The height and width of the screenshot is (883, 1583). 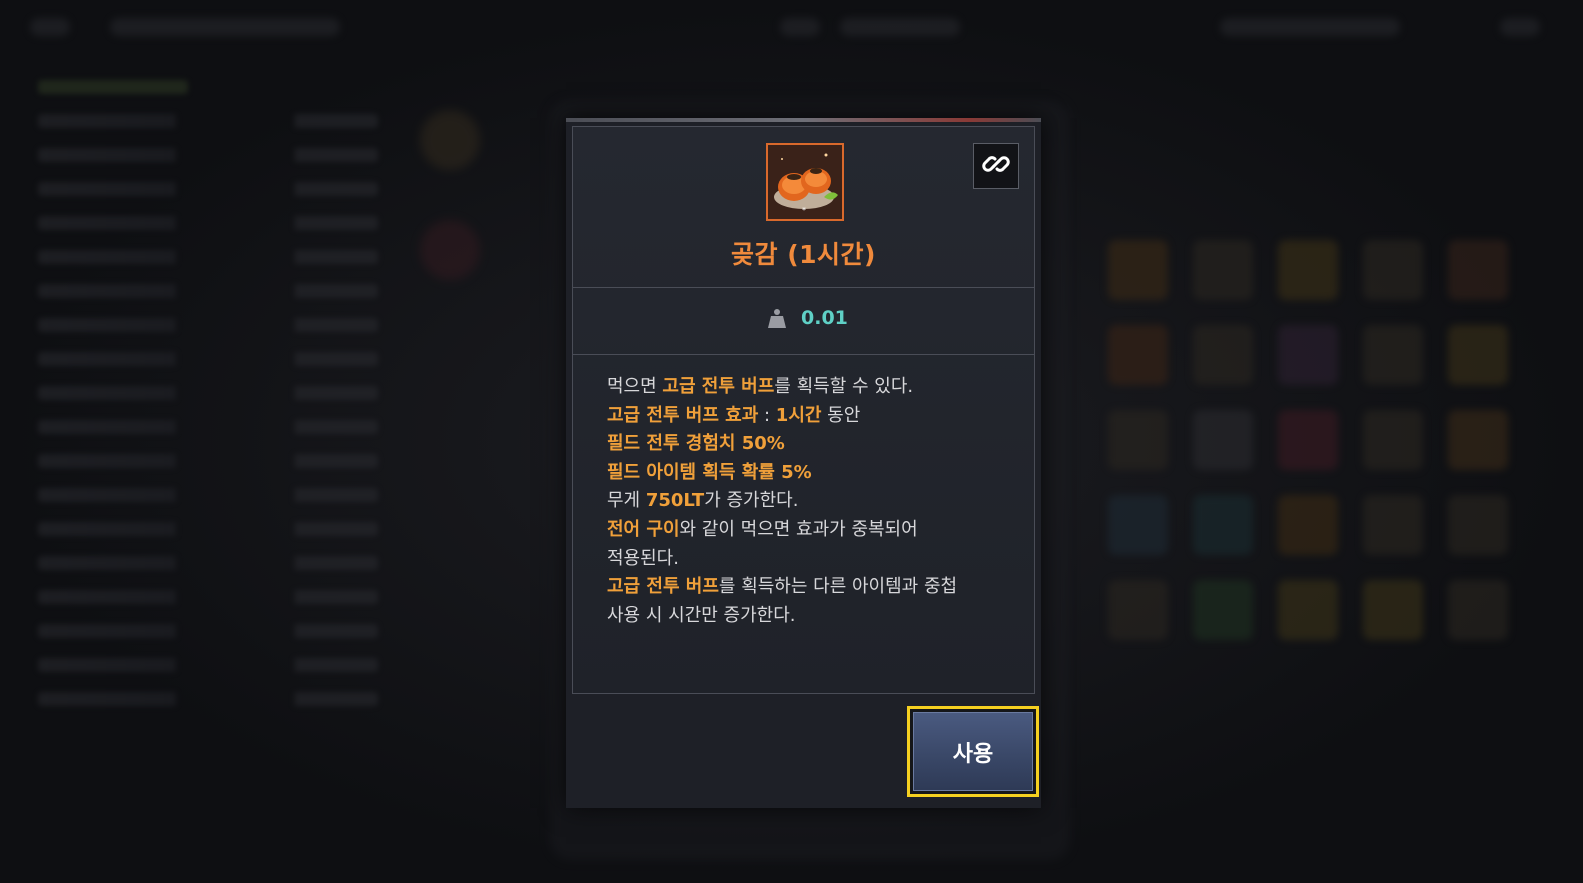 I want to click on weight-icon, so click(x=777, y=318).